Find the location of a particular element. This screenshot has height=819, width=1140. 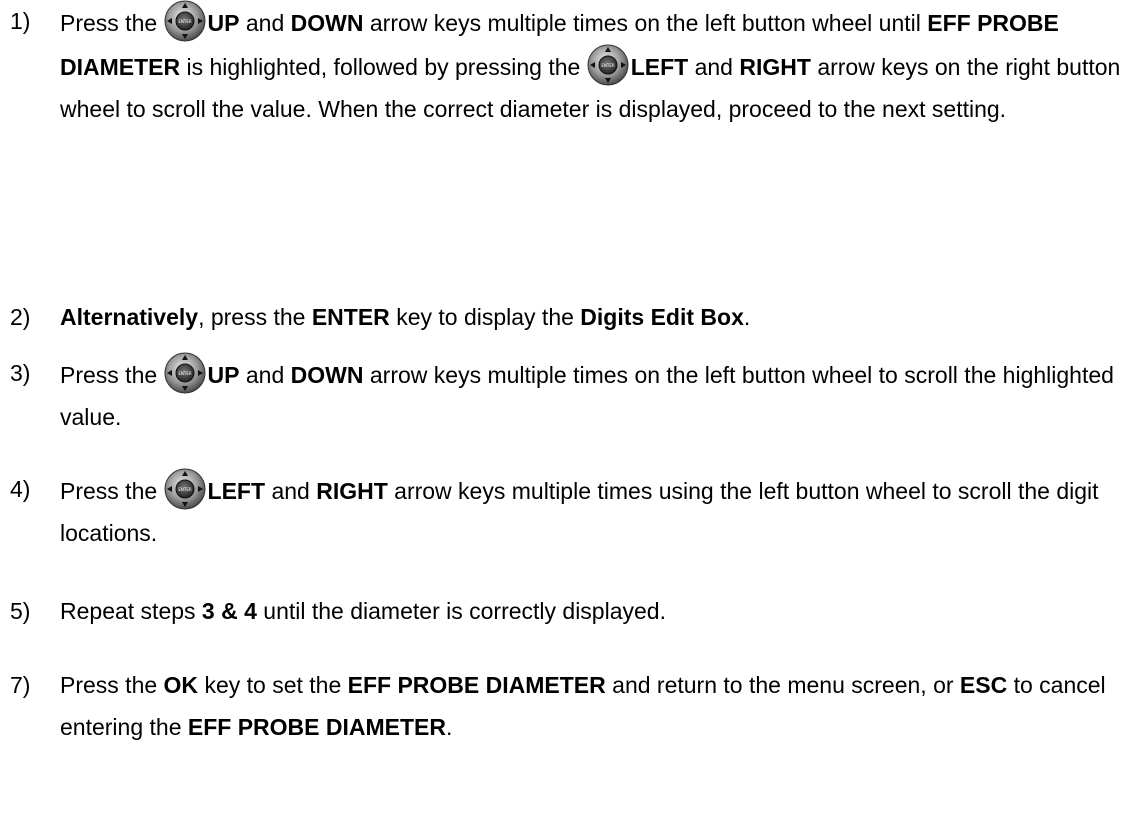

key-esc: ESC is located at coordinates (983, 685).